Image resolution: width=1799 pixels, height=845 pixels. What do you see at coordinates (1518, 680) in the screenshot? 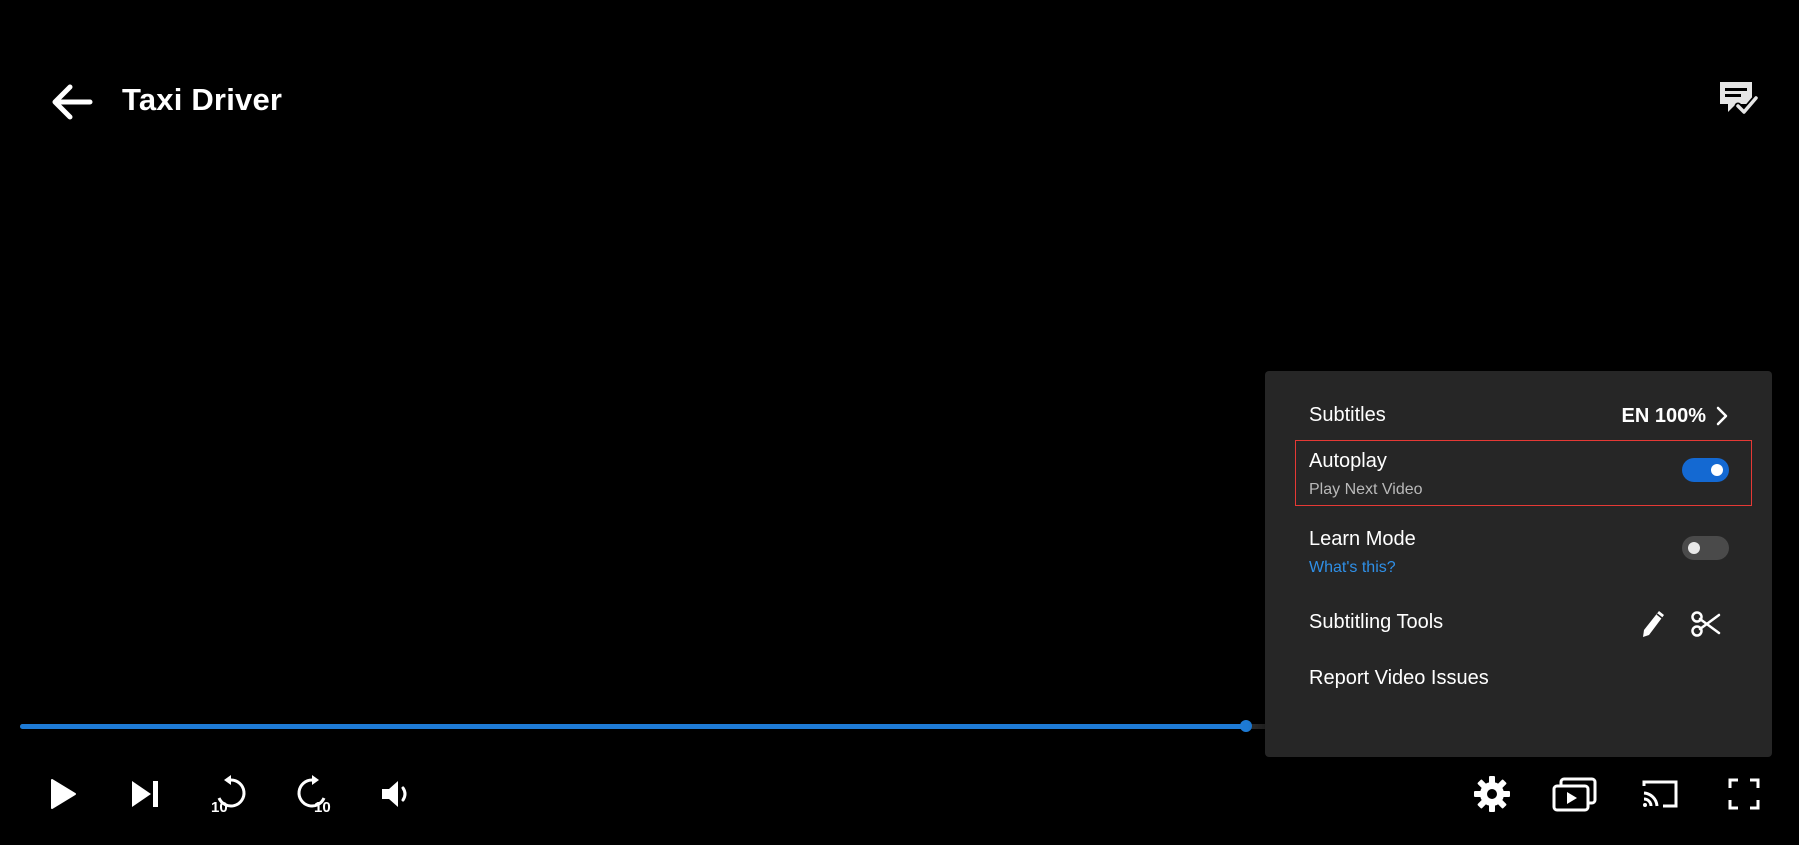
I see `report-issues-row: Report Video Issues` at bounding box center [1518, 680].